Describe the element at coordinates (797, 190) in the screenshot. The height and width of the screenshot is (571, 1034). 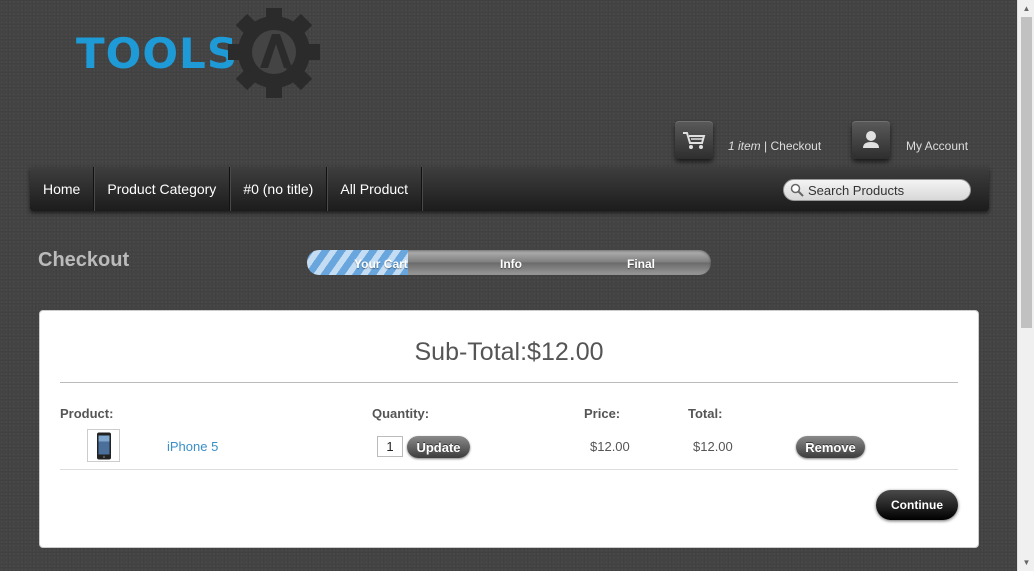
I see `search-icon` at that location.